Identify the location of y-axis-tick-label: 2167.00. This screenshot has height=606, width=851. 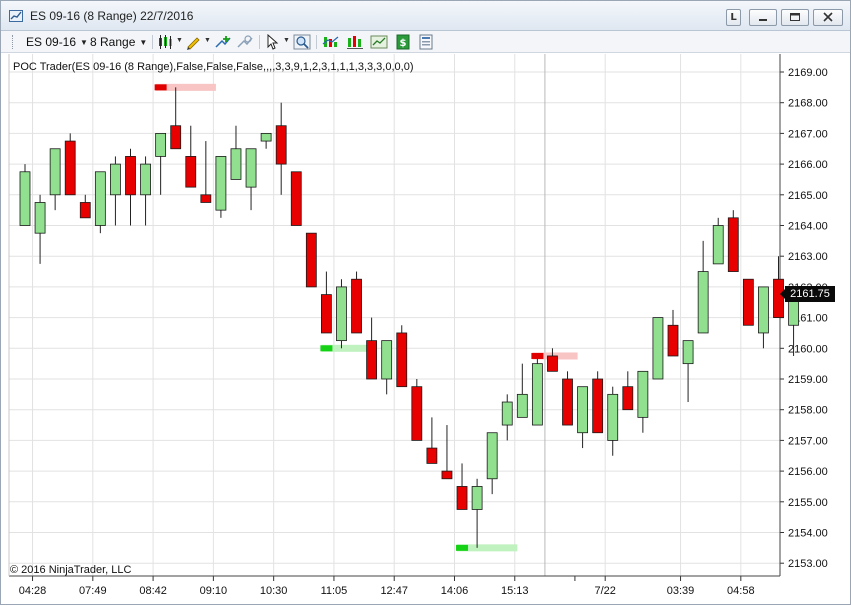
(808, 134).